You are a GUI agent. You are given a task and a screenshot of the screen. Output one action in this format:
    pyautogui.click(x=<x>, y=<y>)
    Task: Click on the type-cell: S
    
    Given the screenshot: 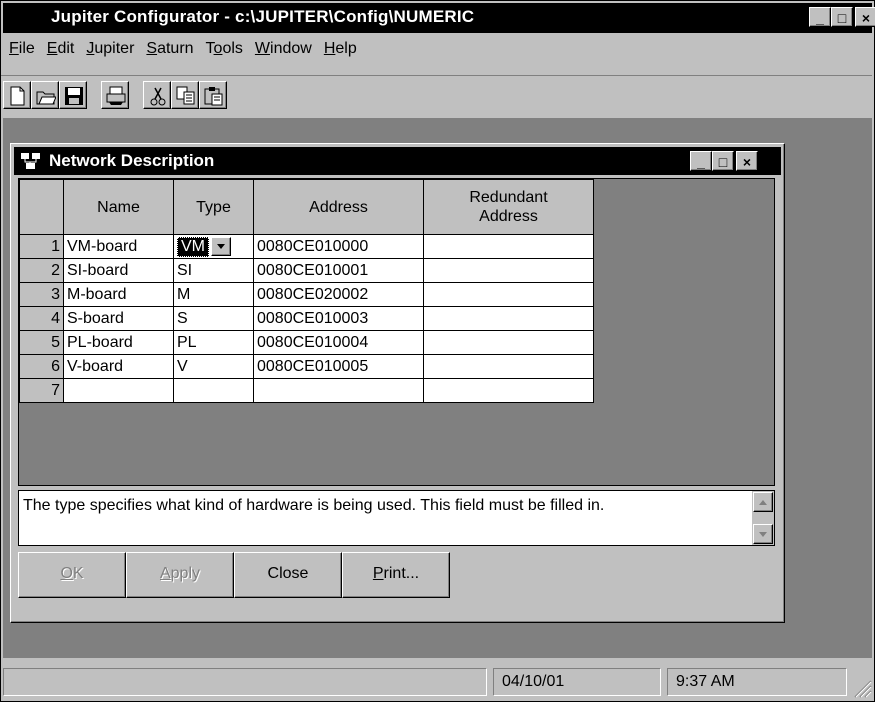 What is the action you would take?
    pyautogui.click(x=213, y=318)
    